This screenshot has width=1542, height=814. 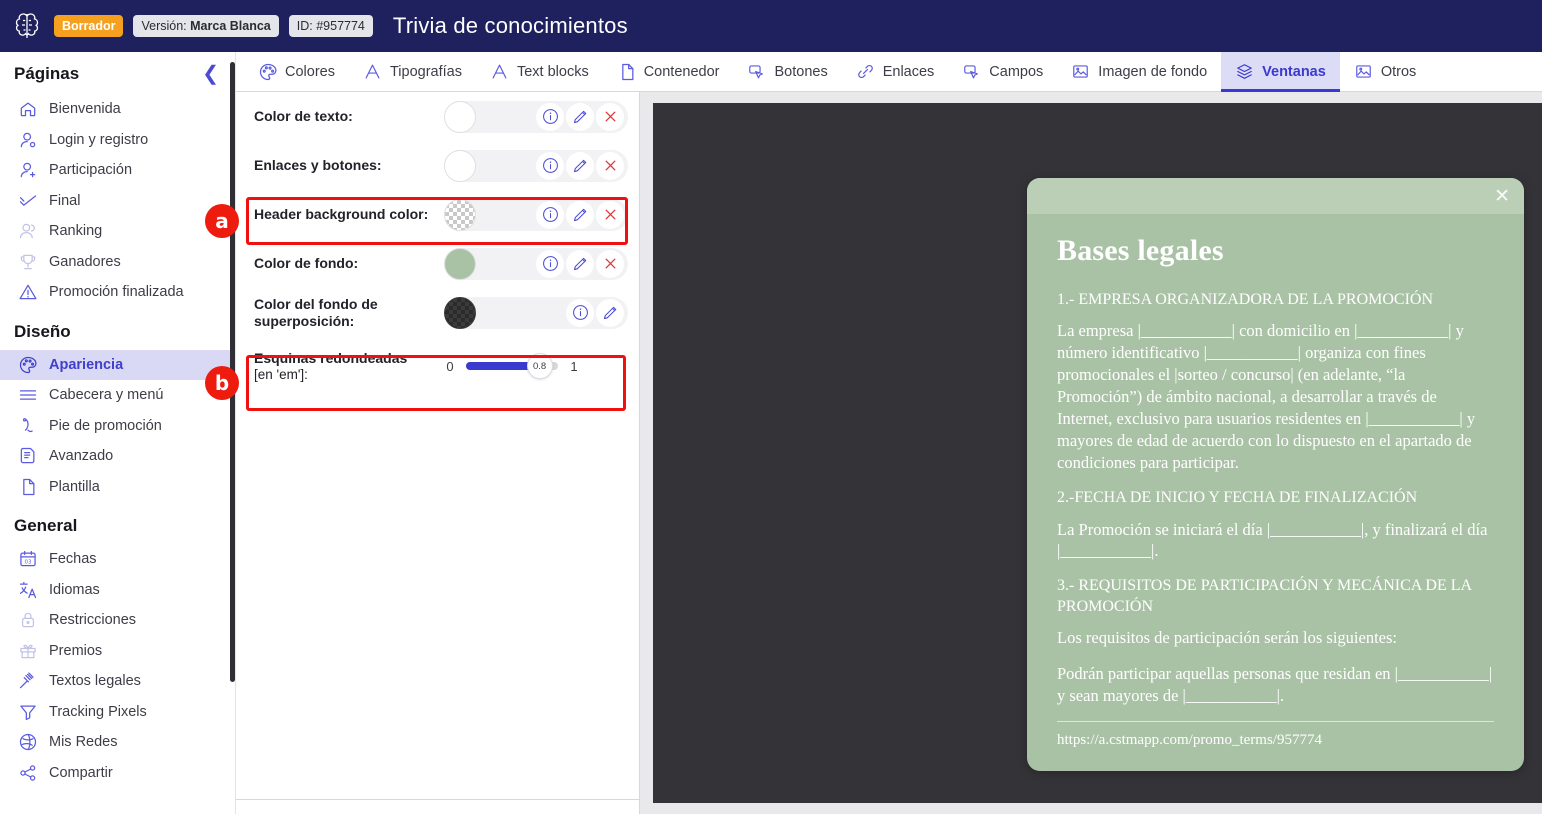 What do you see at coordinates (117, 651) in the screenshot?
I see `sidebar-item-premios: Premios` at bounding box center [117, 651].